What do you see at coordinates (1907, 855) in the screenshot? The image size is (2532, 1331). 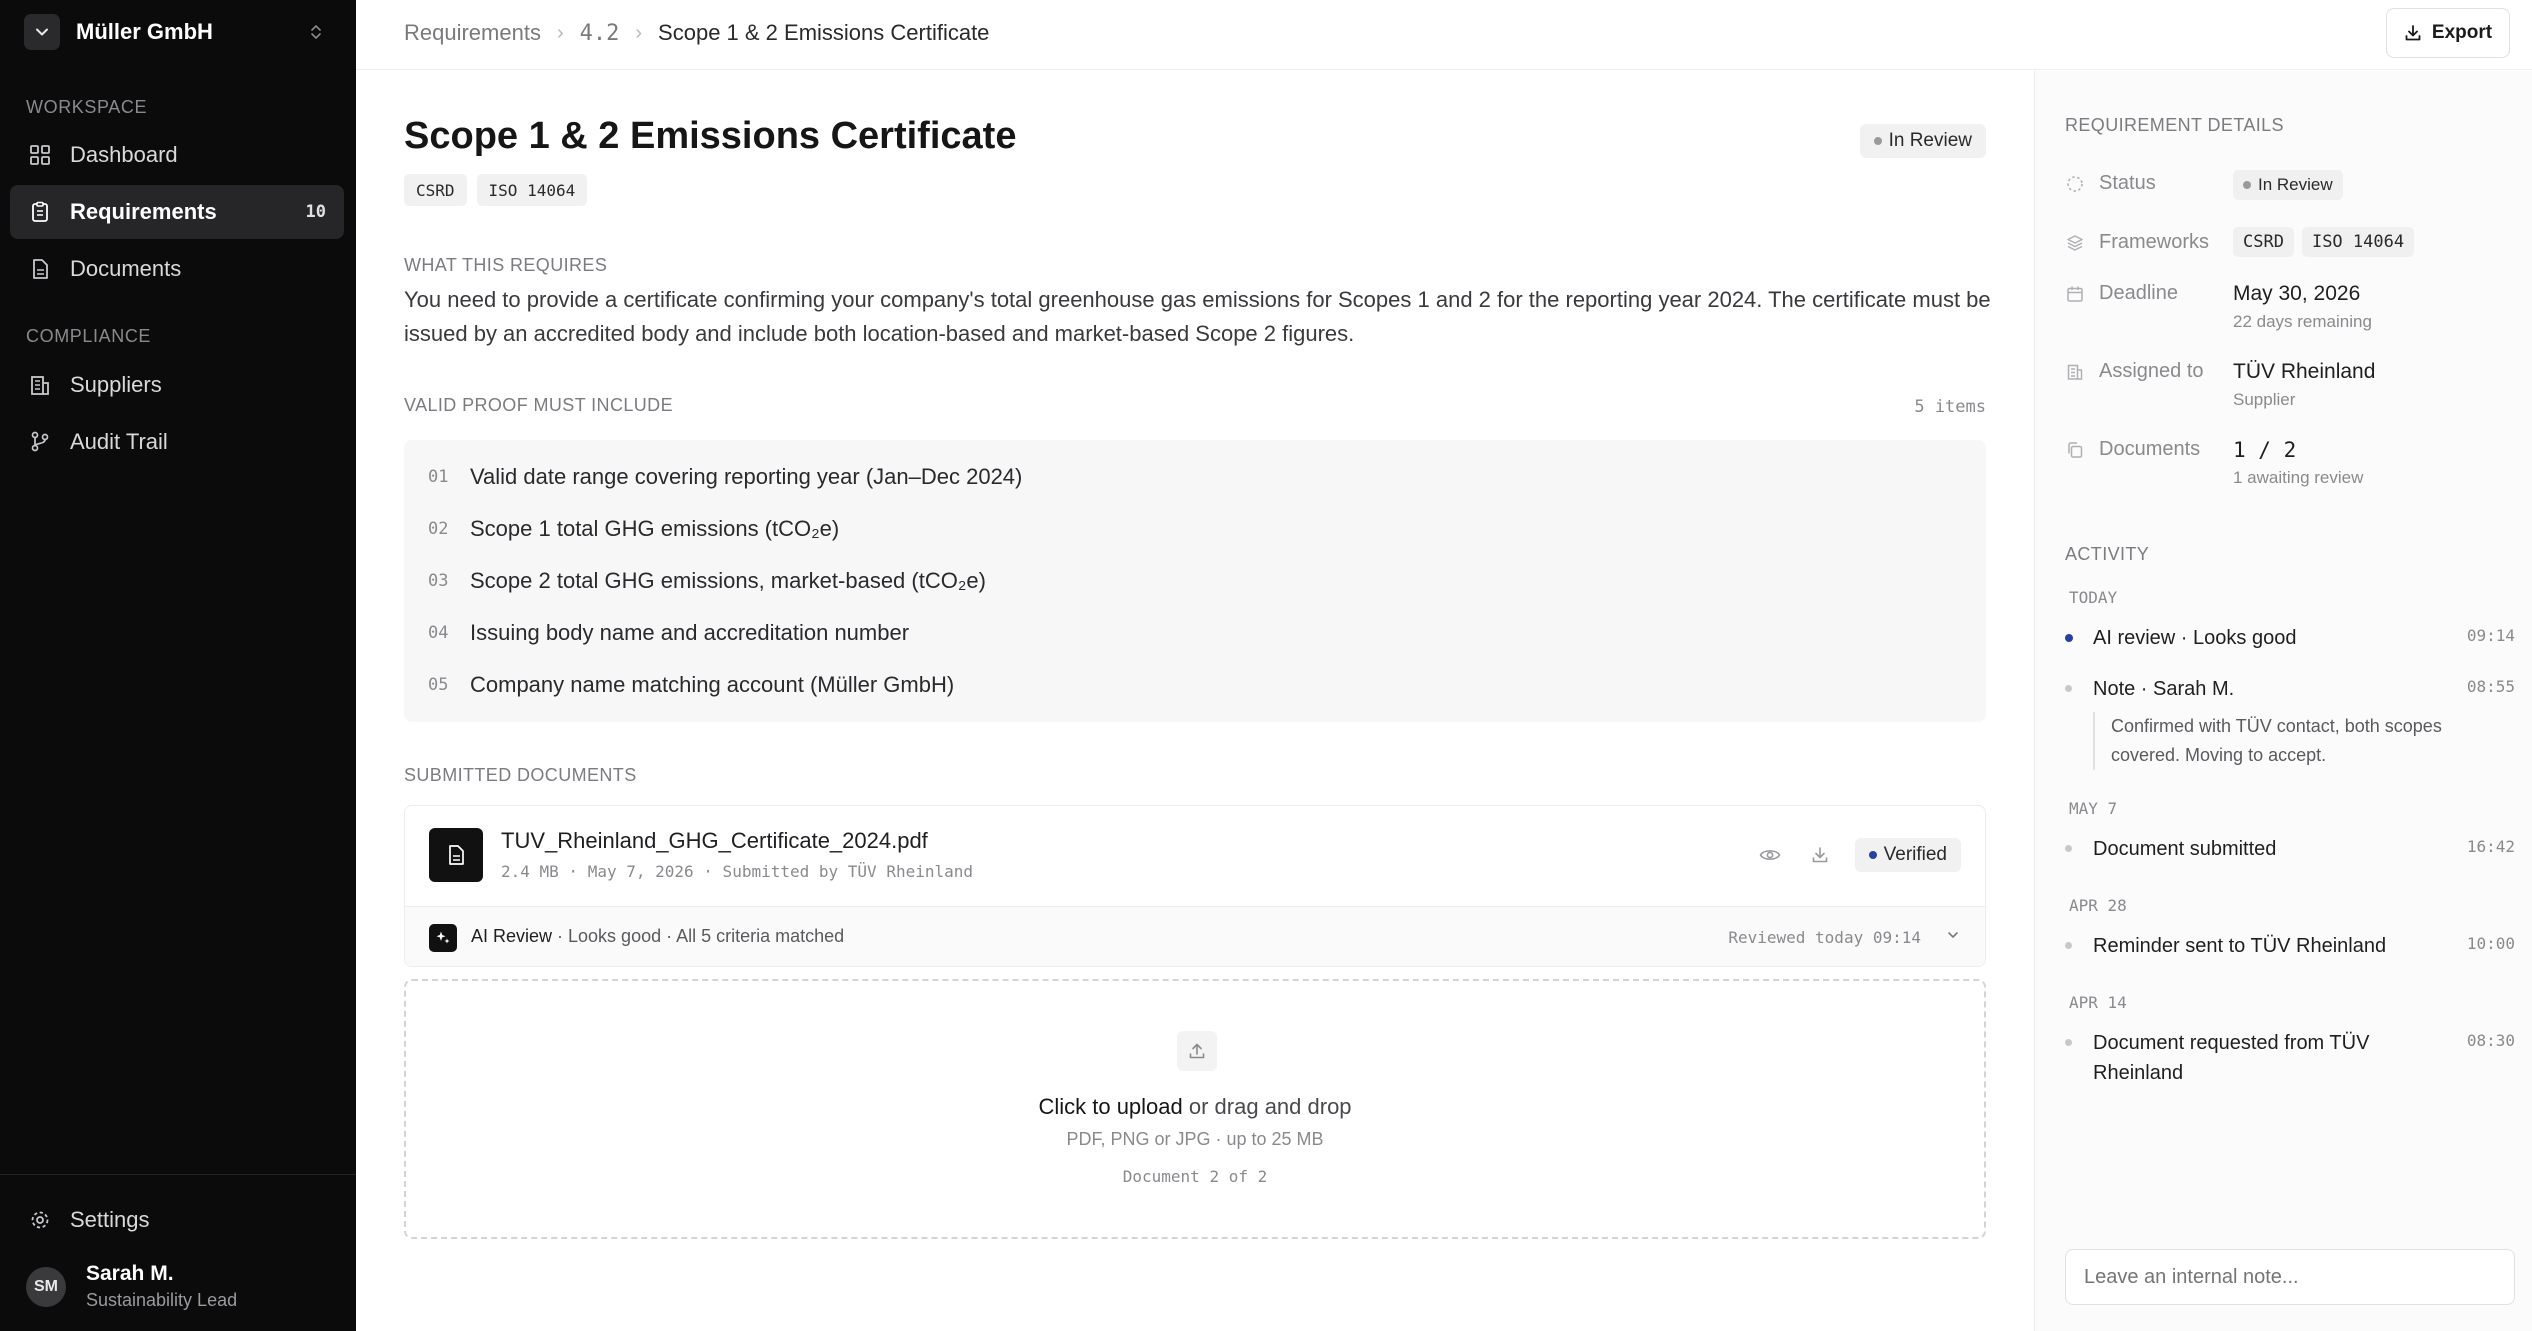 I see `verified-badge: Verified` at bounding box center [1907, 855].